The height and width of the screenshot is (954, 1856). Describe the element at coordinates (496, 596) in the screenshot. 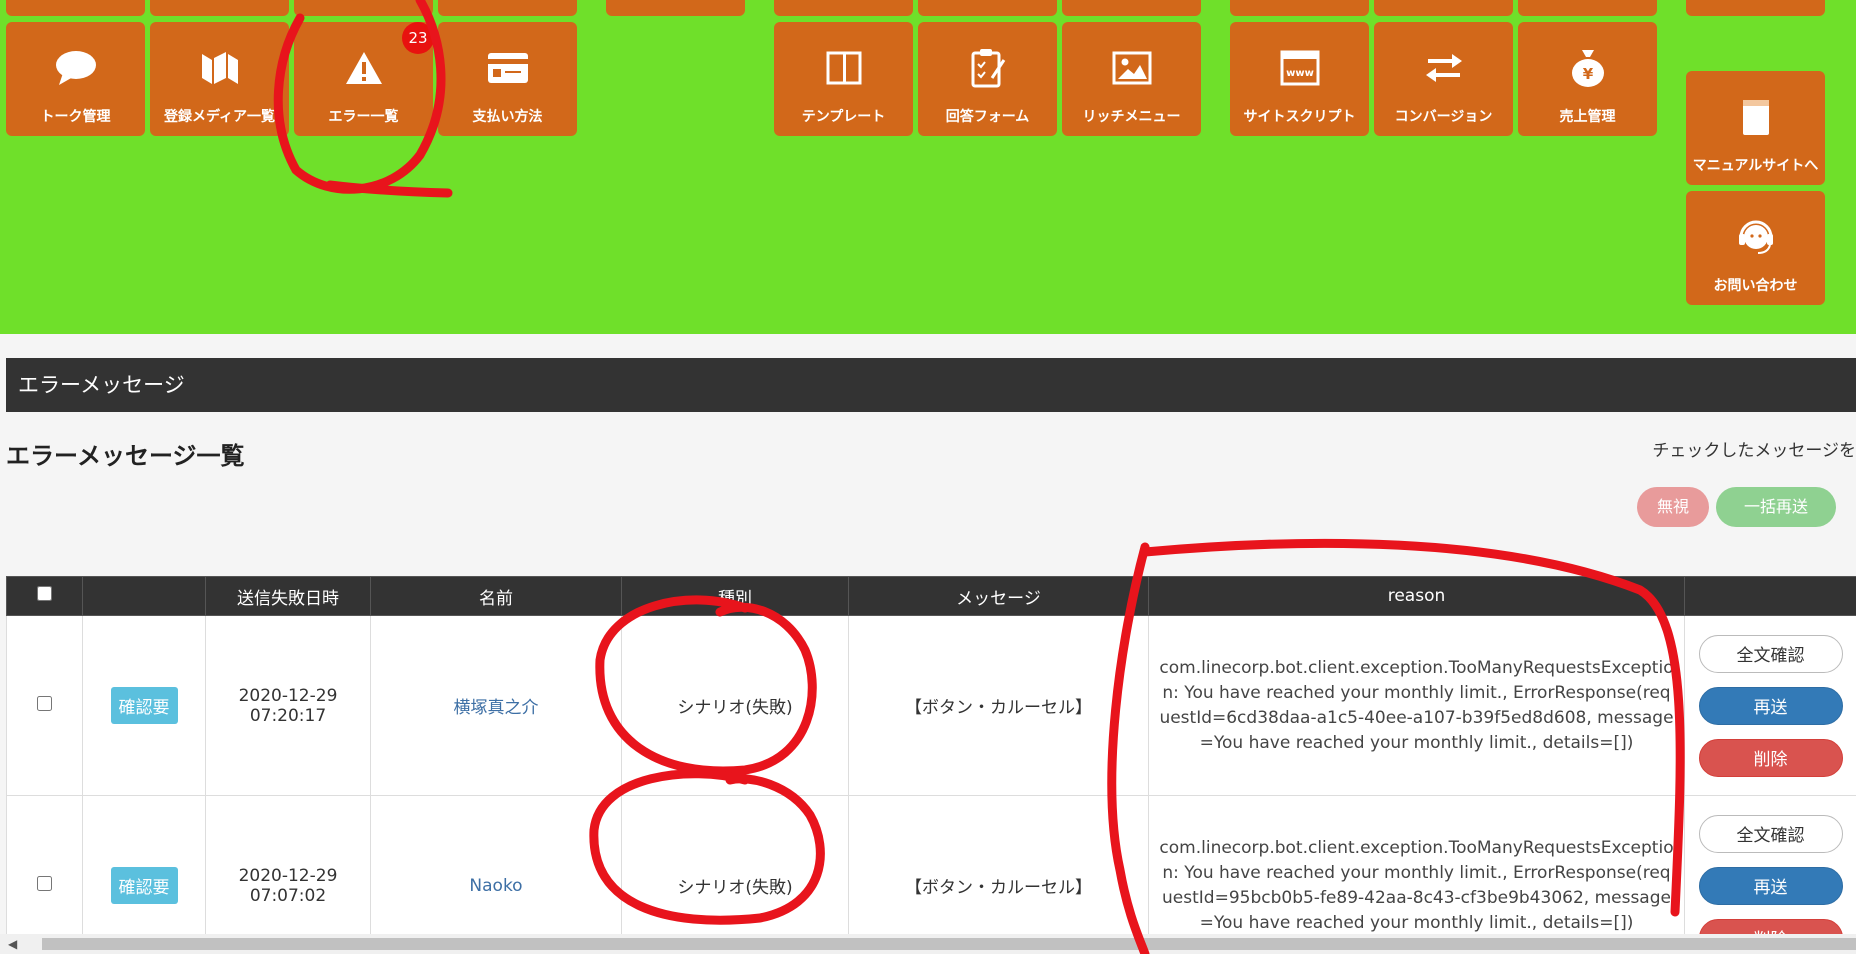

I see `column-header-name: 名前` at that location.